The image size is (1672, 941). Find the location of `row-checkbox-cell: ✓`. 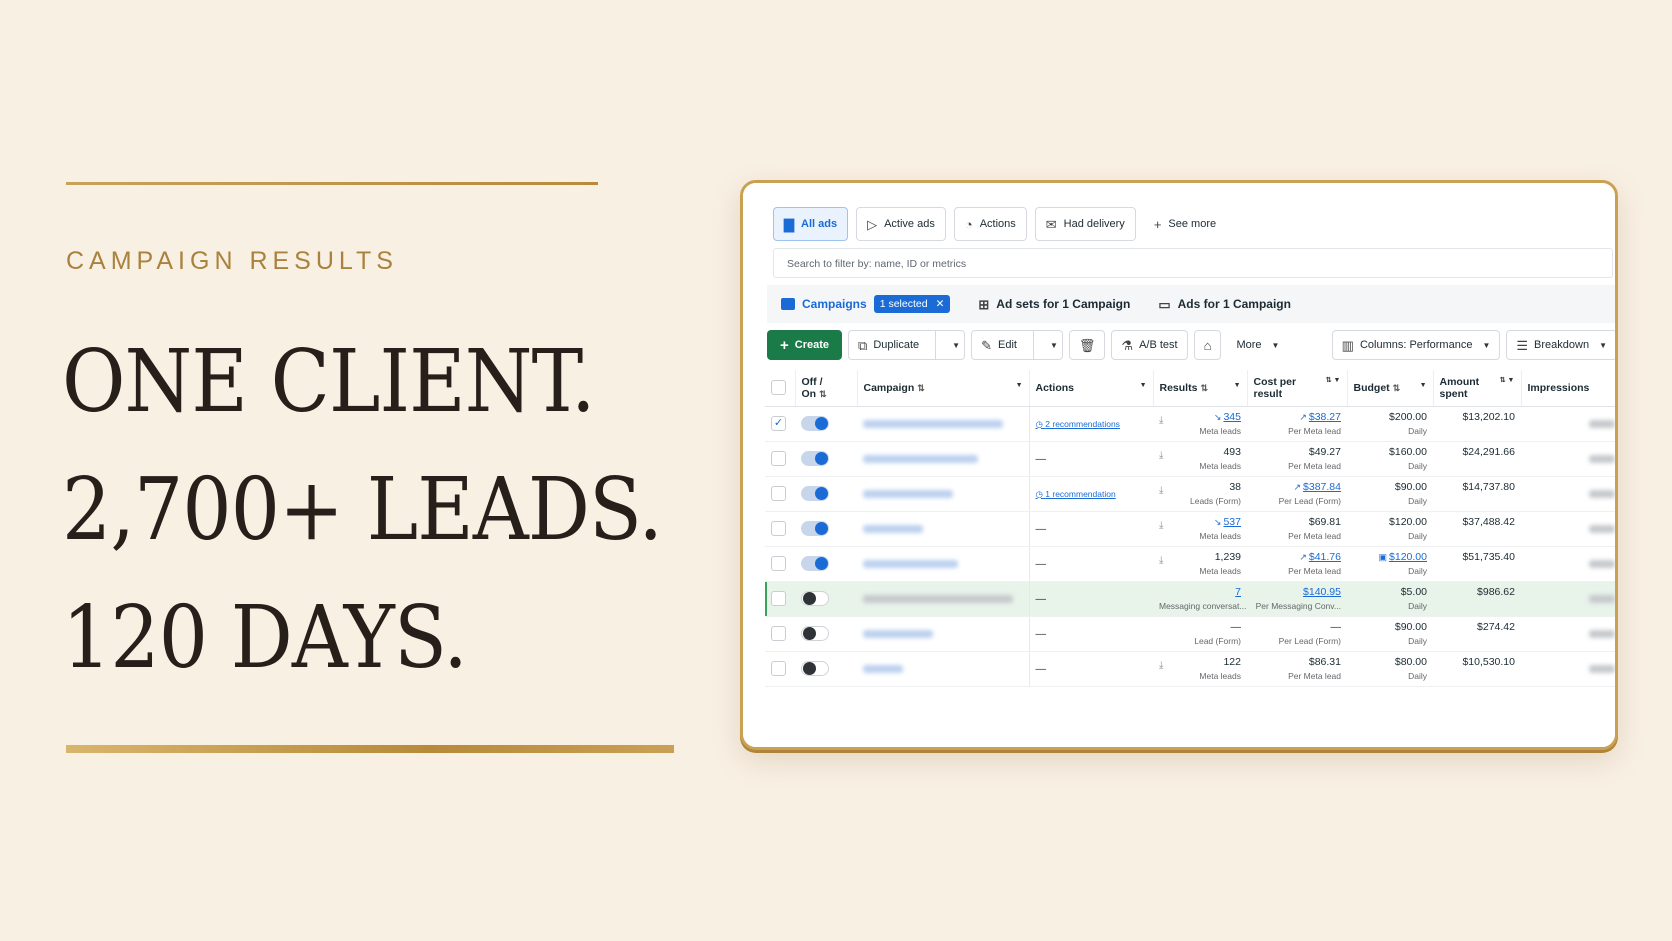

row-checkbox-cell: ✓ is located at coordinates (780, 424).